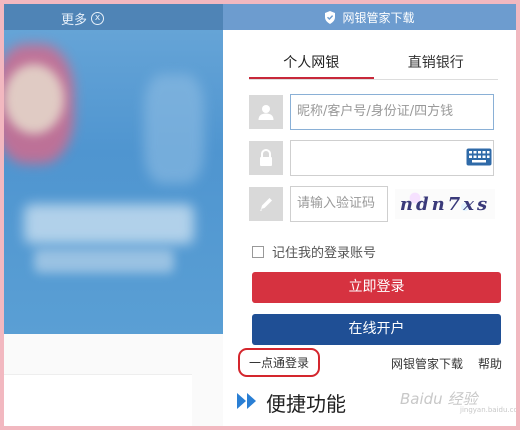 The image size is (520, 430). What do you see at coordinates (392, 112) in the screenshot?
I see `username-input: 昵称/客户号/身份证/四方钱` at bounding box center [392, 112].